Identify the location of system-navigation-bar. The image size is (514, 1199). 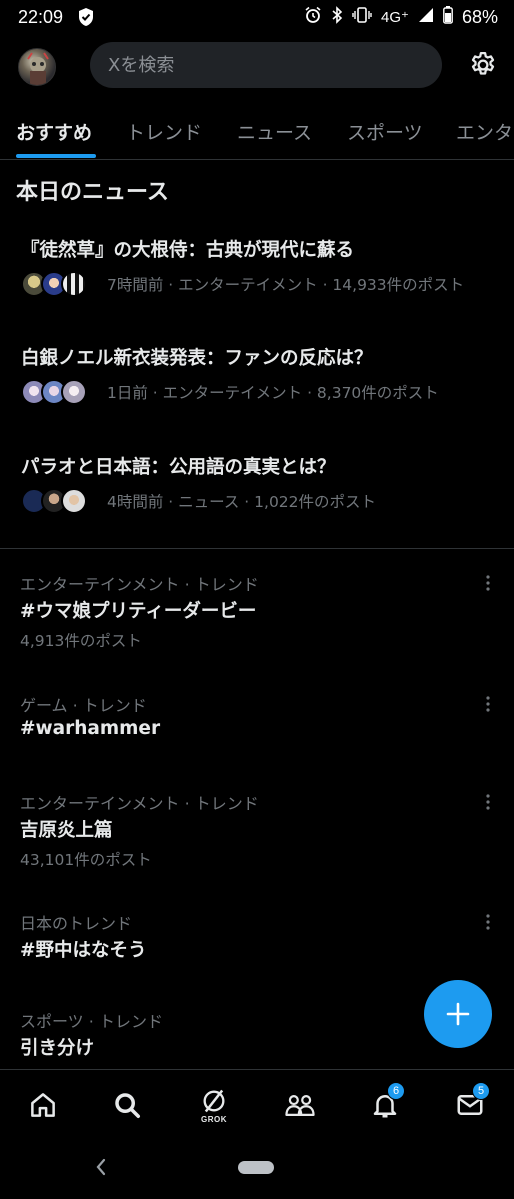
(257, 1169).